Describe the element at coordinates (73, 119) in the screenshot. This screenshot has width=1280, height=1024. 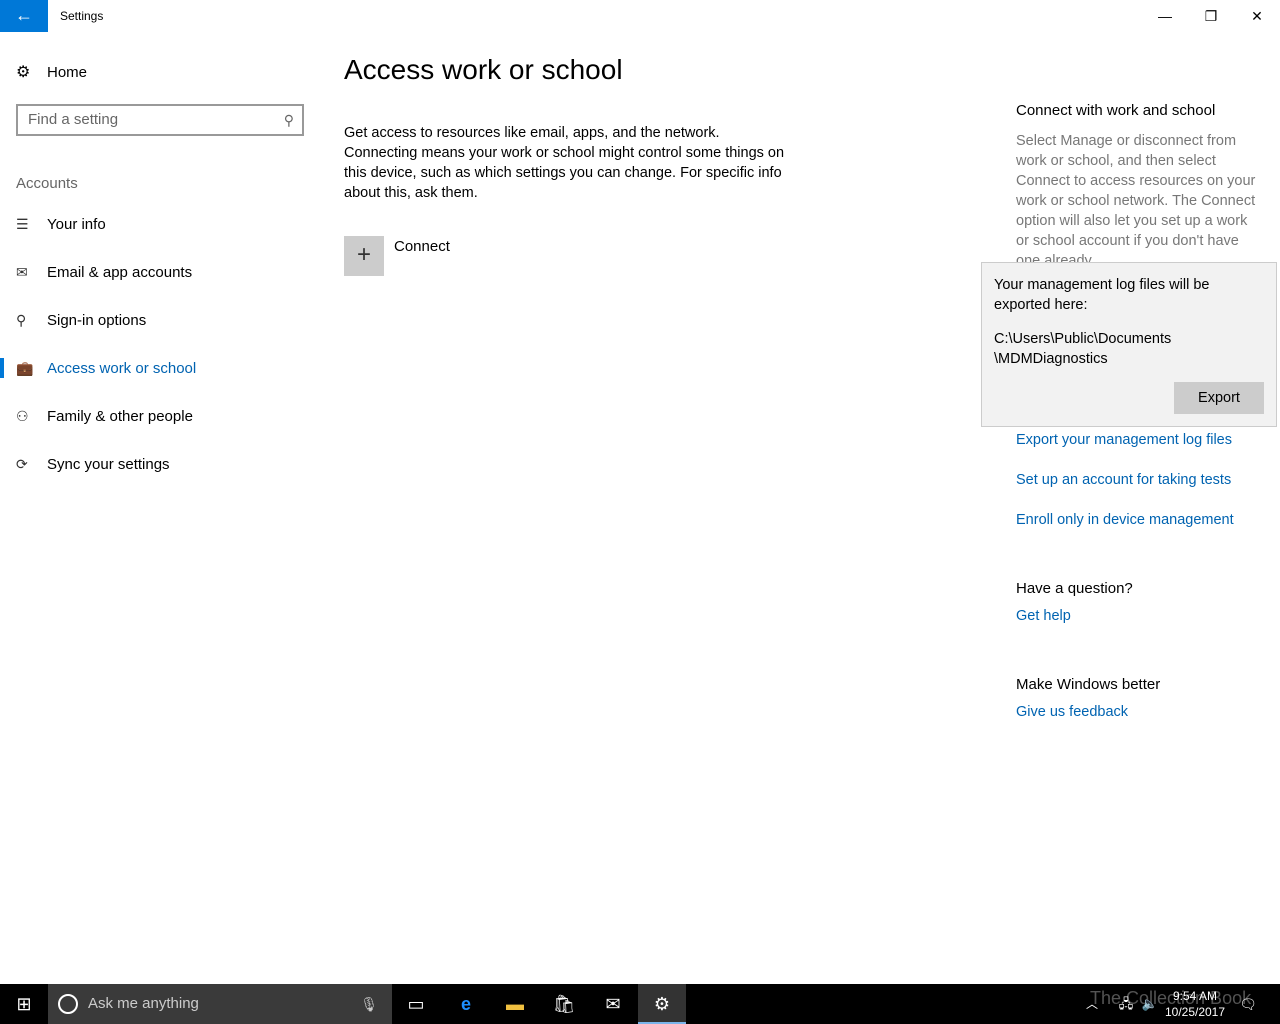
I see `search-placeholder: Find a setting` at that location.